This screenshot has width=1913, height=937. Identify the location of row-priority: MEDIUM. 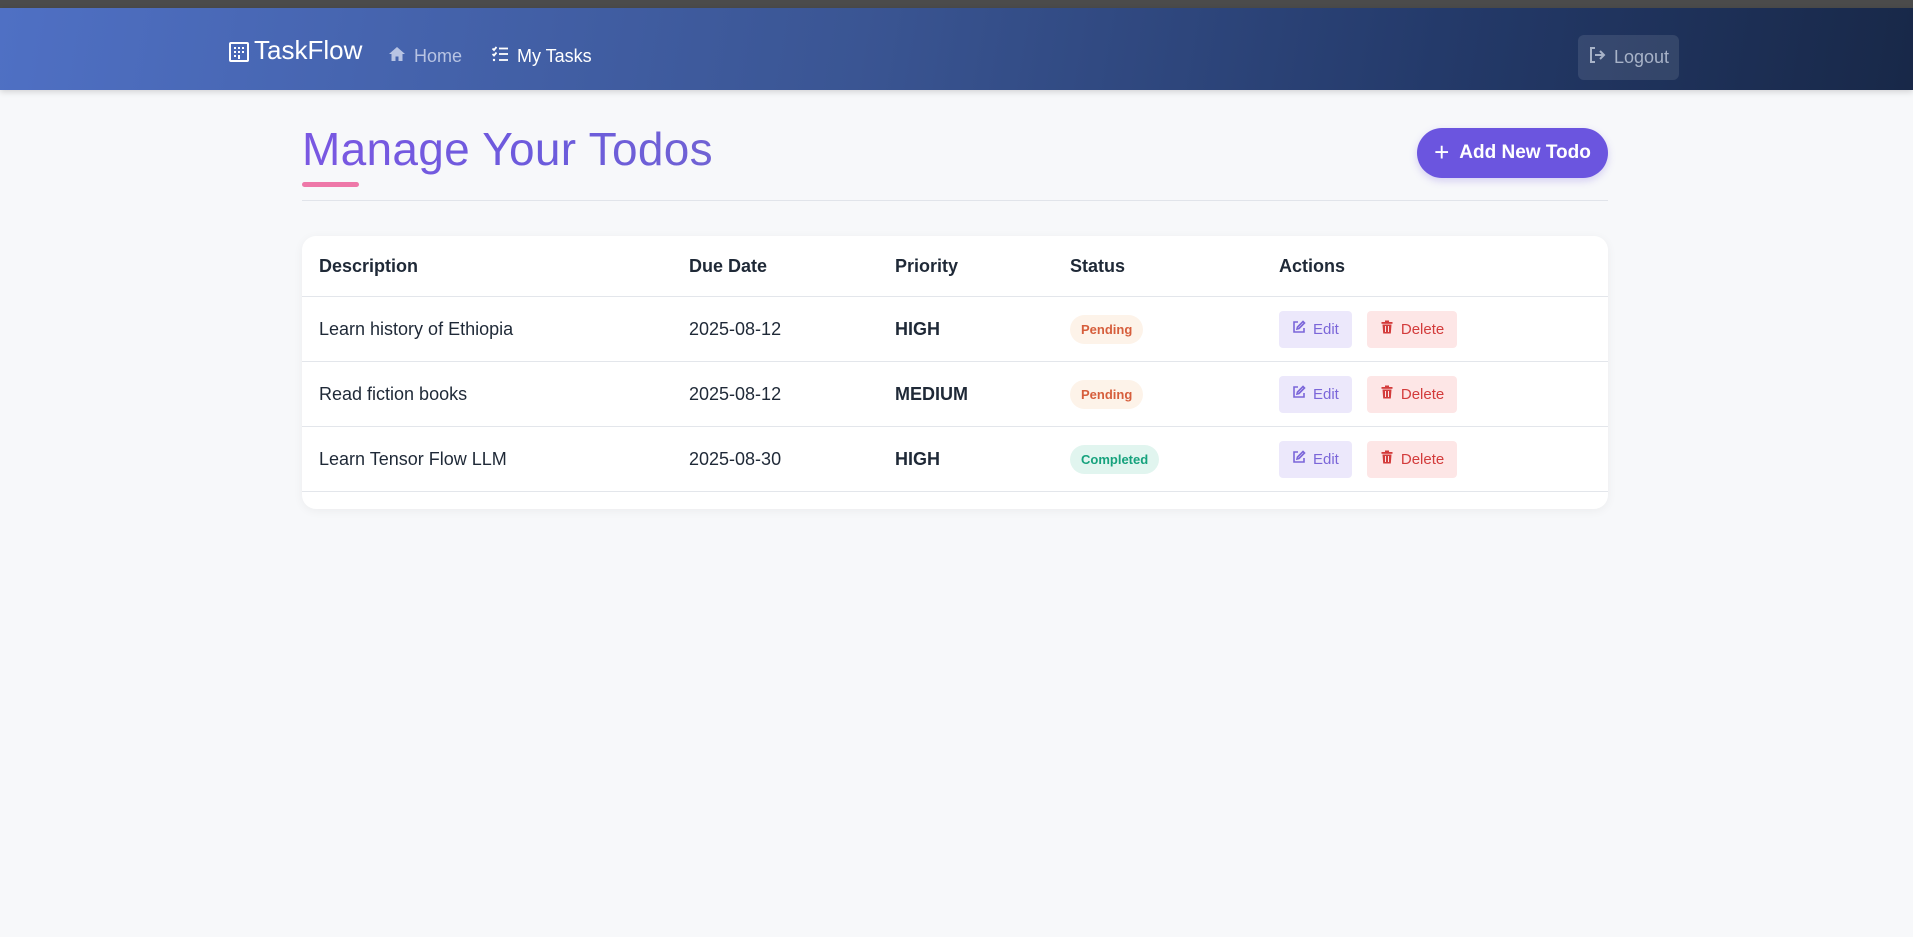
(965, 394).